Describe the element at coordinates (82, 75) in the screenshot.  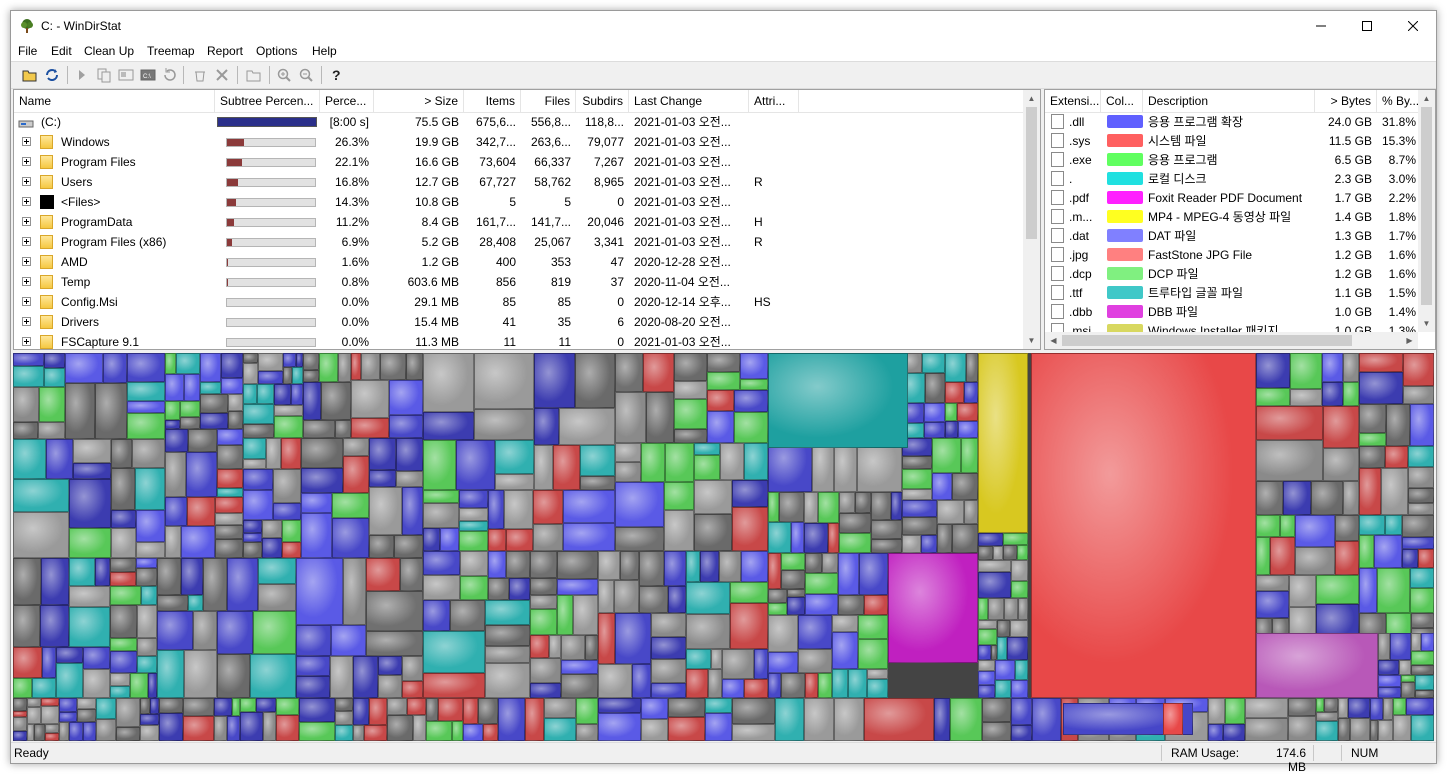
I see `play-icon` at that location.